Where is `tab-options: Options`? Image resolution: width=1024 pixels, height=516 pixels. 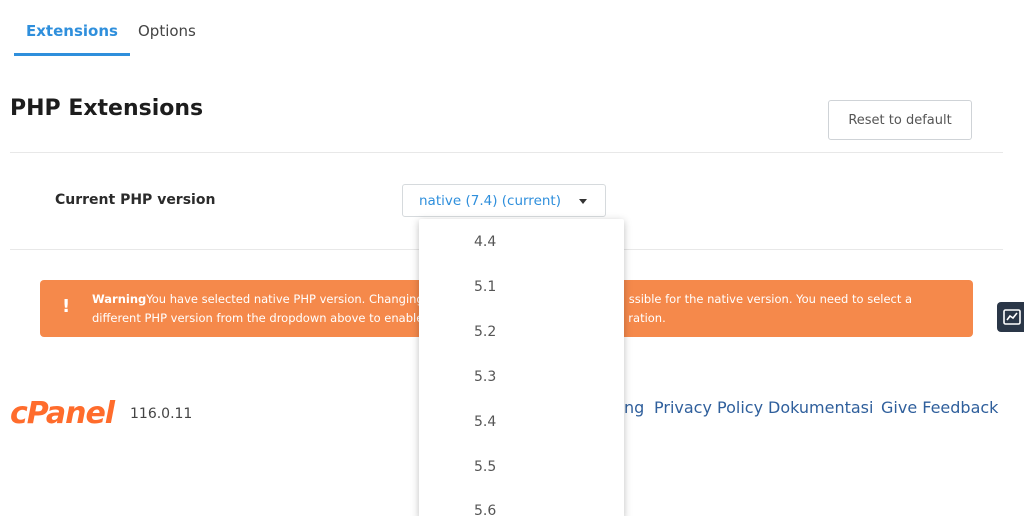 tab-options: Options is located at coordinates (167, 39).